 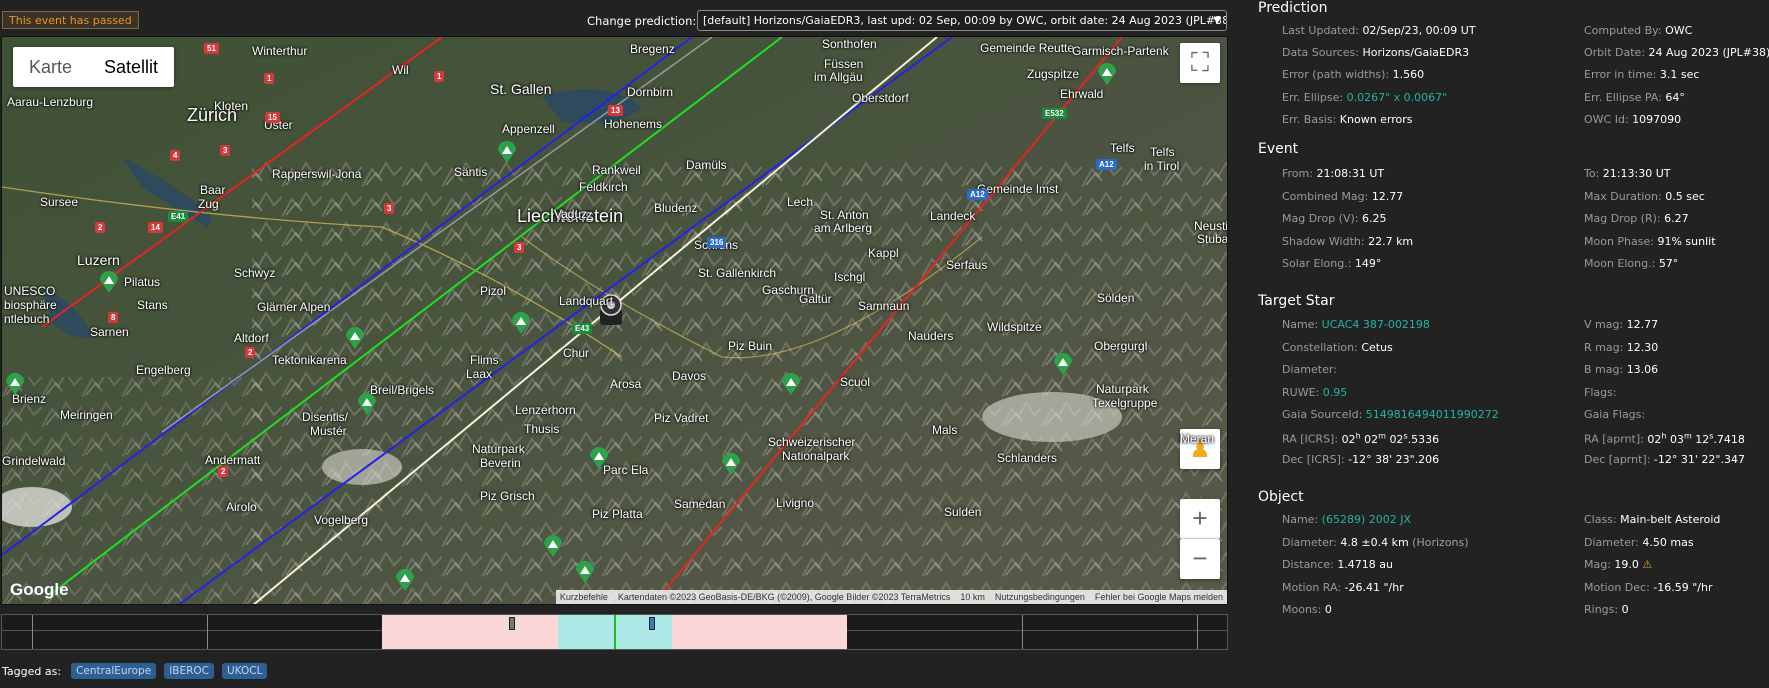 What do you see at coordinates (1647, 564) in the screenshot?
I see `warning-icon: ⚠` at bounding box center [1647, 564].